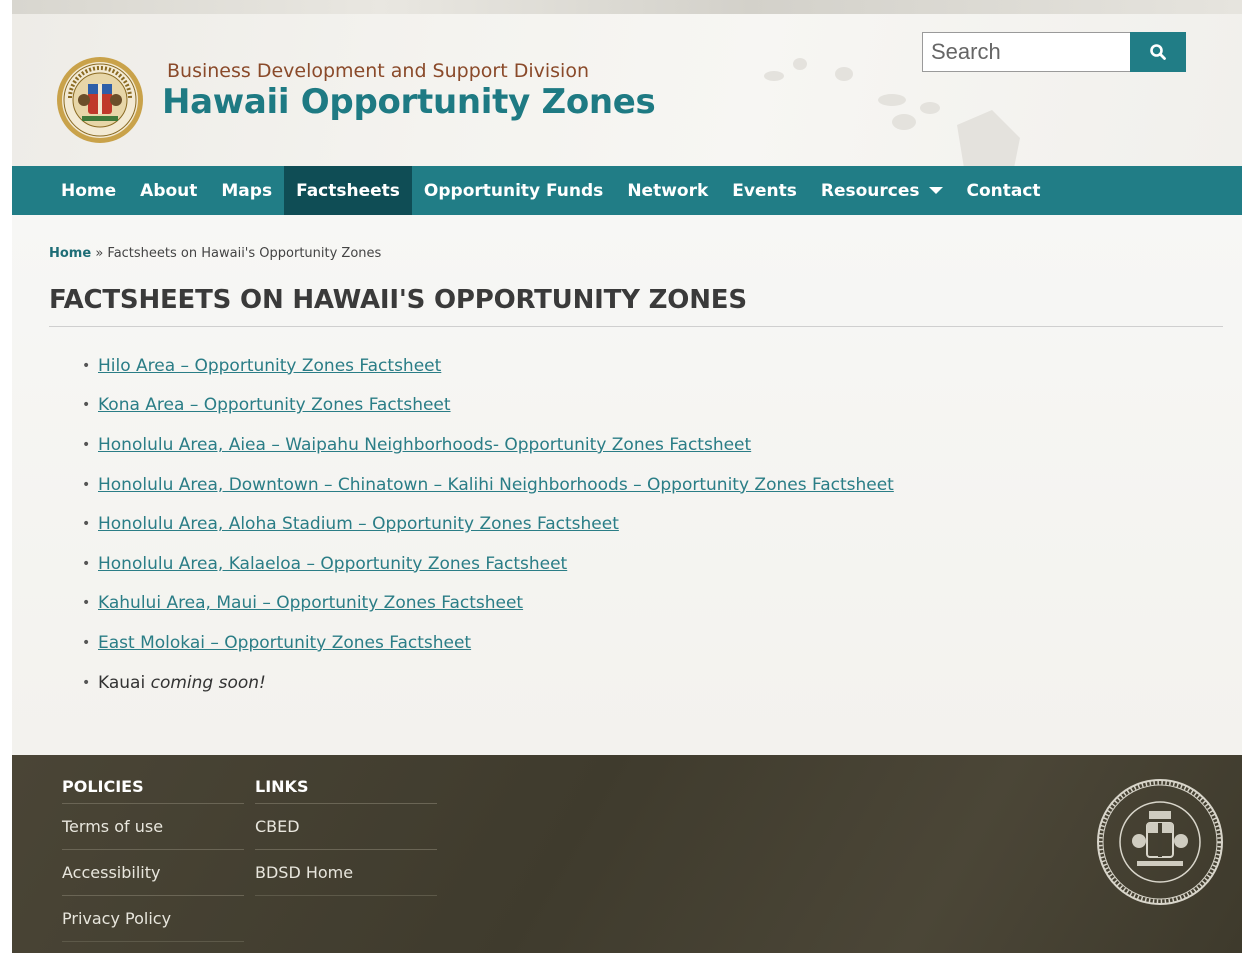  What do you see at coordinates (274, 405) in the screenshot?
I see `factsheet-link: Kona Area – Opportunity Zones Factsheet` at bounding box center [274, 405].